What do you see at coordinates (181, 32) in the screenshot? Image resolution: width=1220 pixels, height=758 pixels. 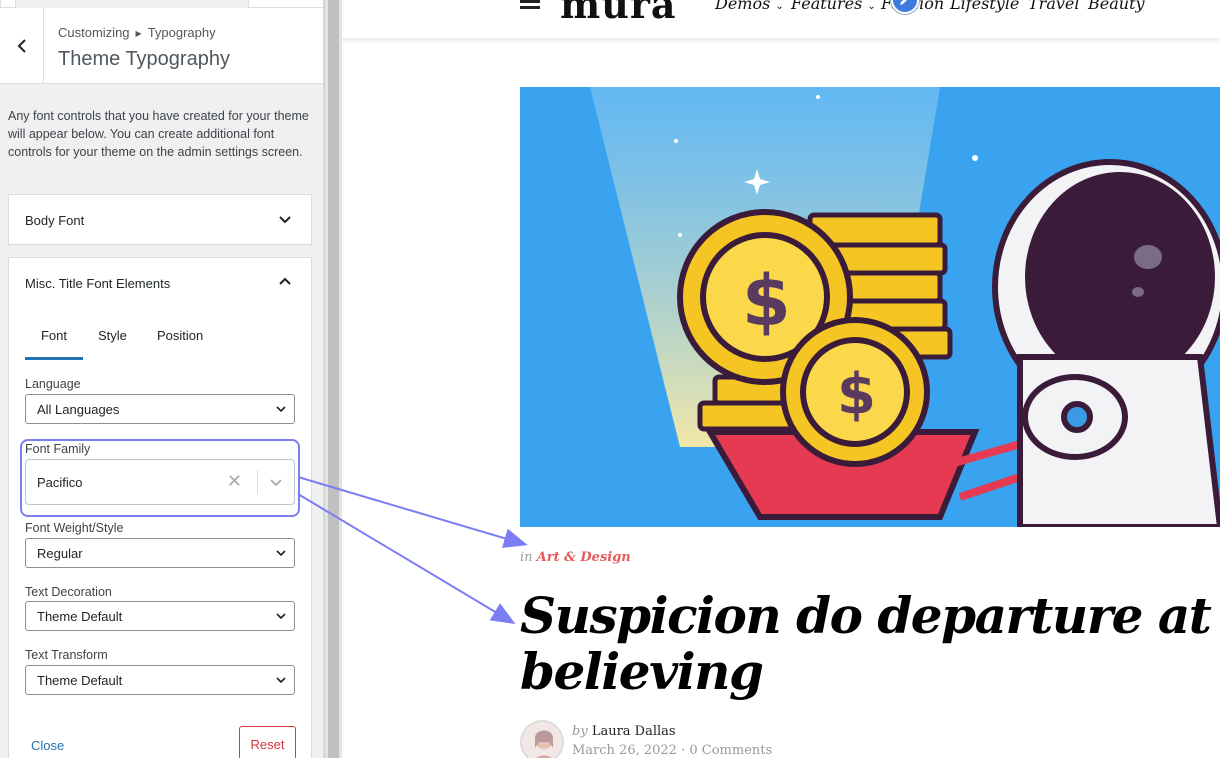 I see `breadcrumb-current: Typography` at bounding box center [181, 32].